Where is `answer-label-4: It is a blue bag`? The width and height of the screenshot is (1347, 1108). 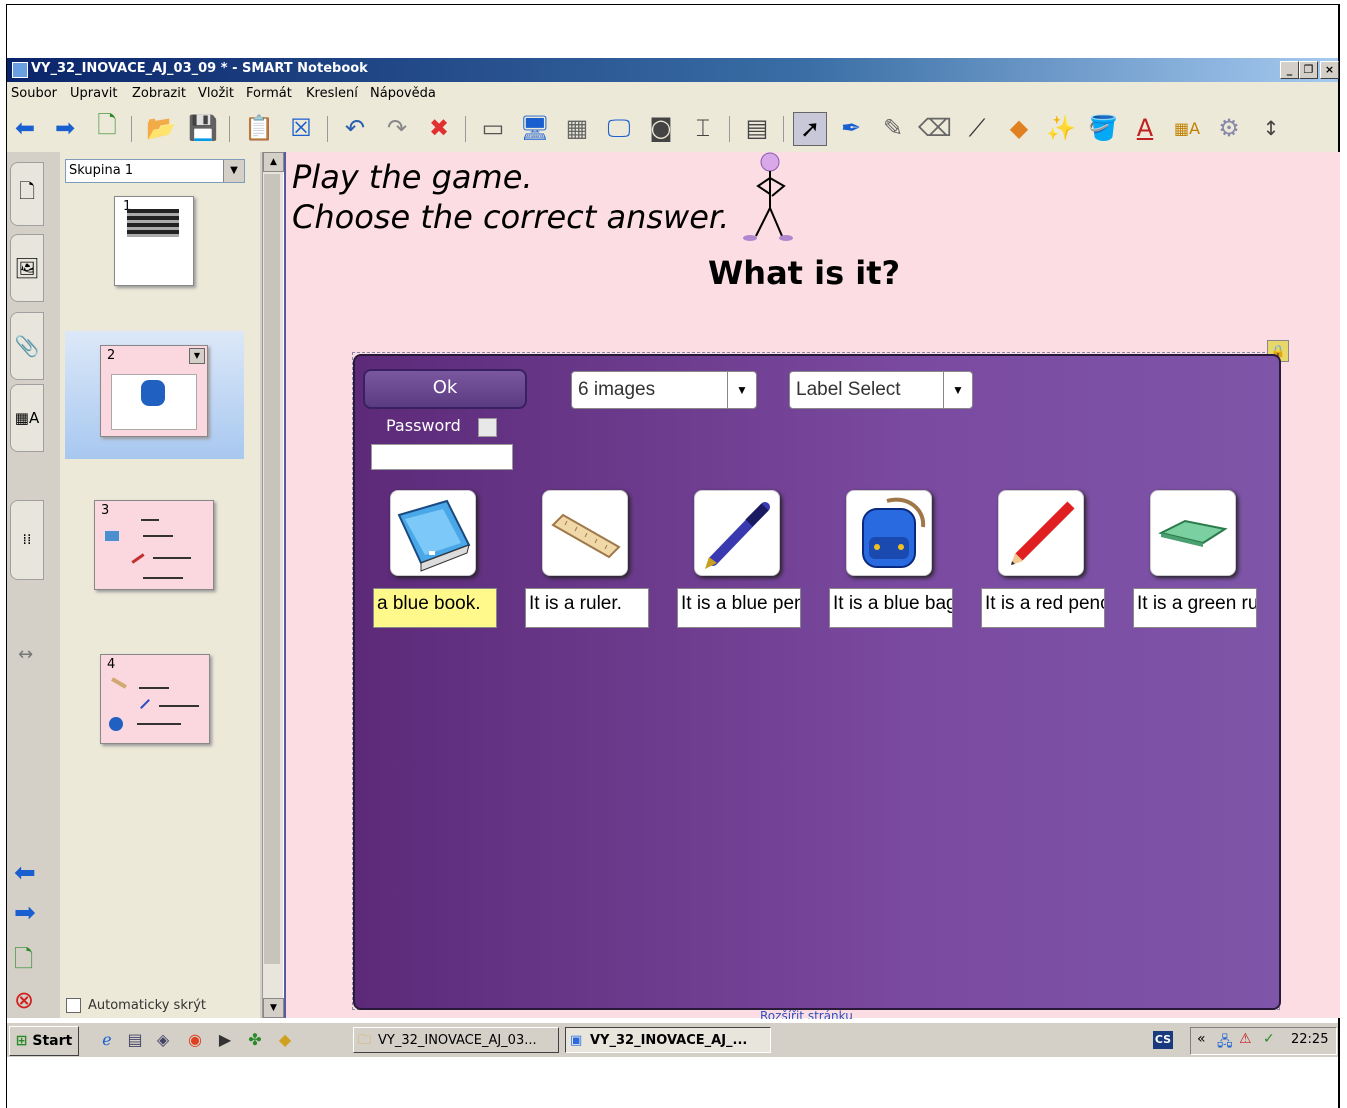
answer-label-4: It is a blue bag is located at coordinates (891, 608).